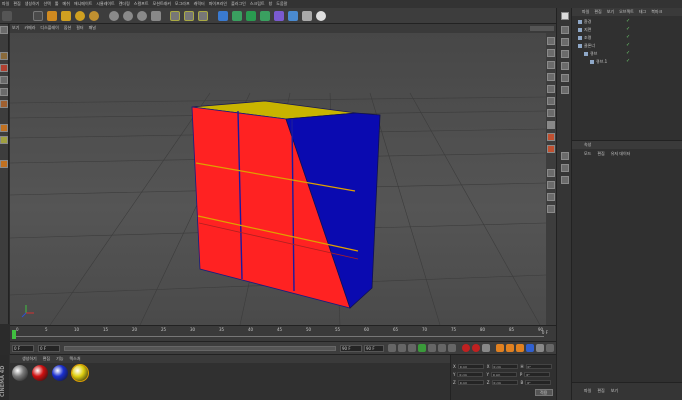  I want to click on viewport-menu-item-5: 패널, so click(92, 28).